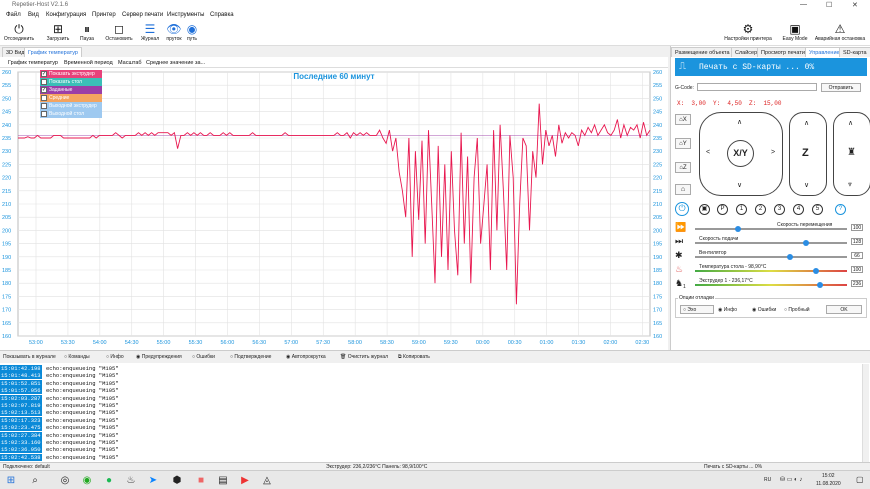  I want to click on app-icon-3: ●, so click(109, 480).